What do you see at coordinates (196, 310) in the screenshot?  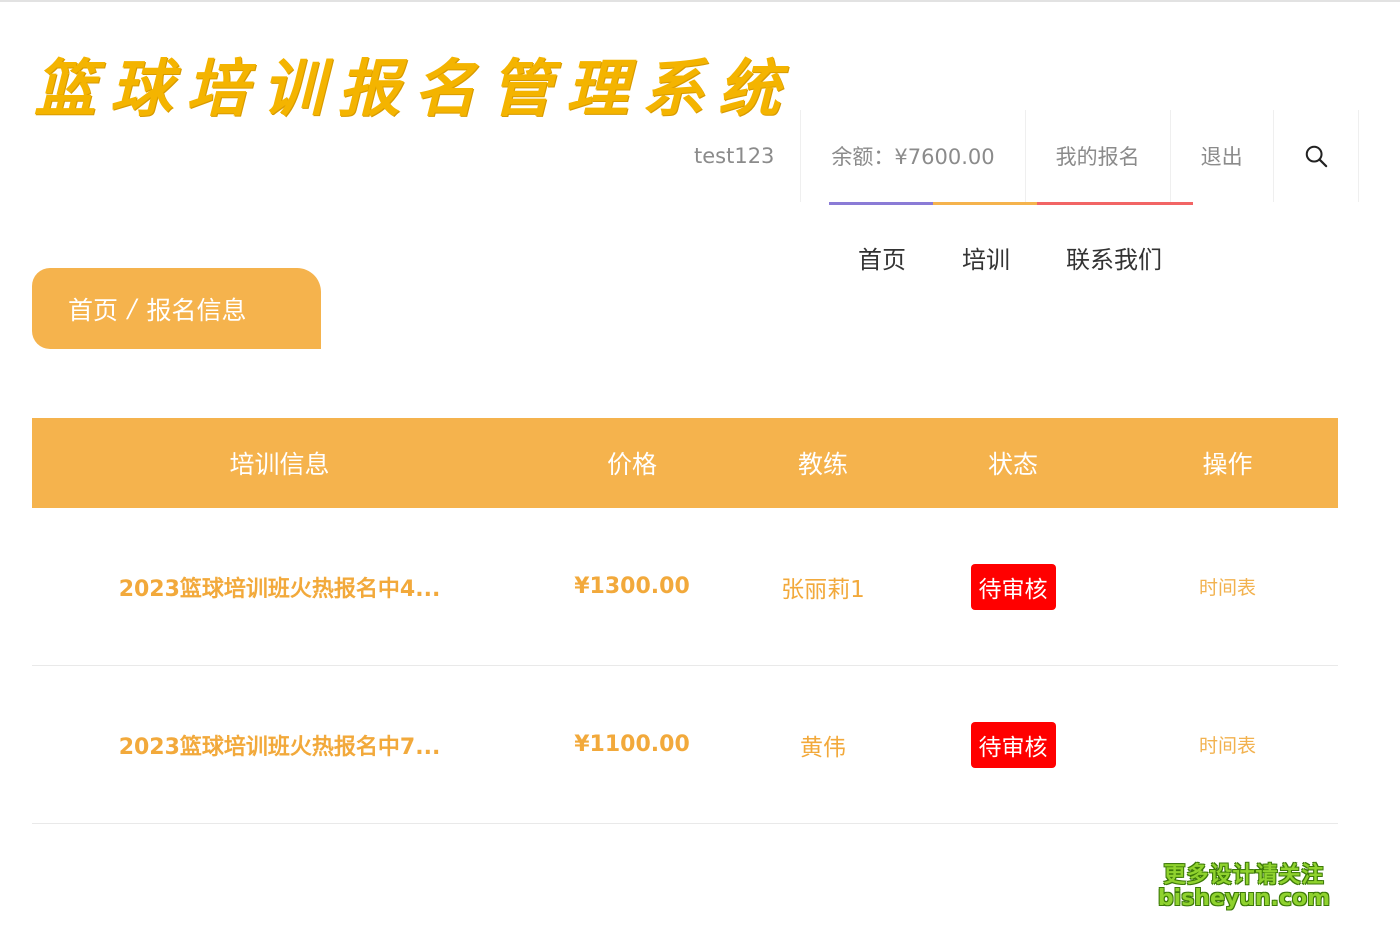 I see `breadcrumb-current: 报名信息` at bounding box center [196, 310].